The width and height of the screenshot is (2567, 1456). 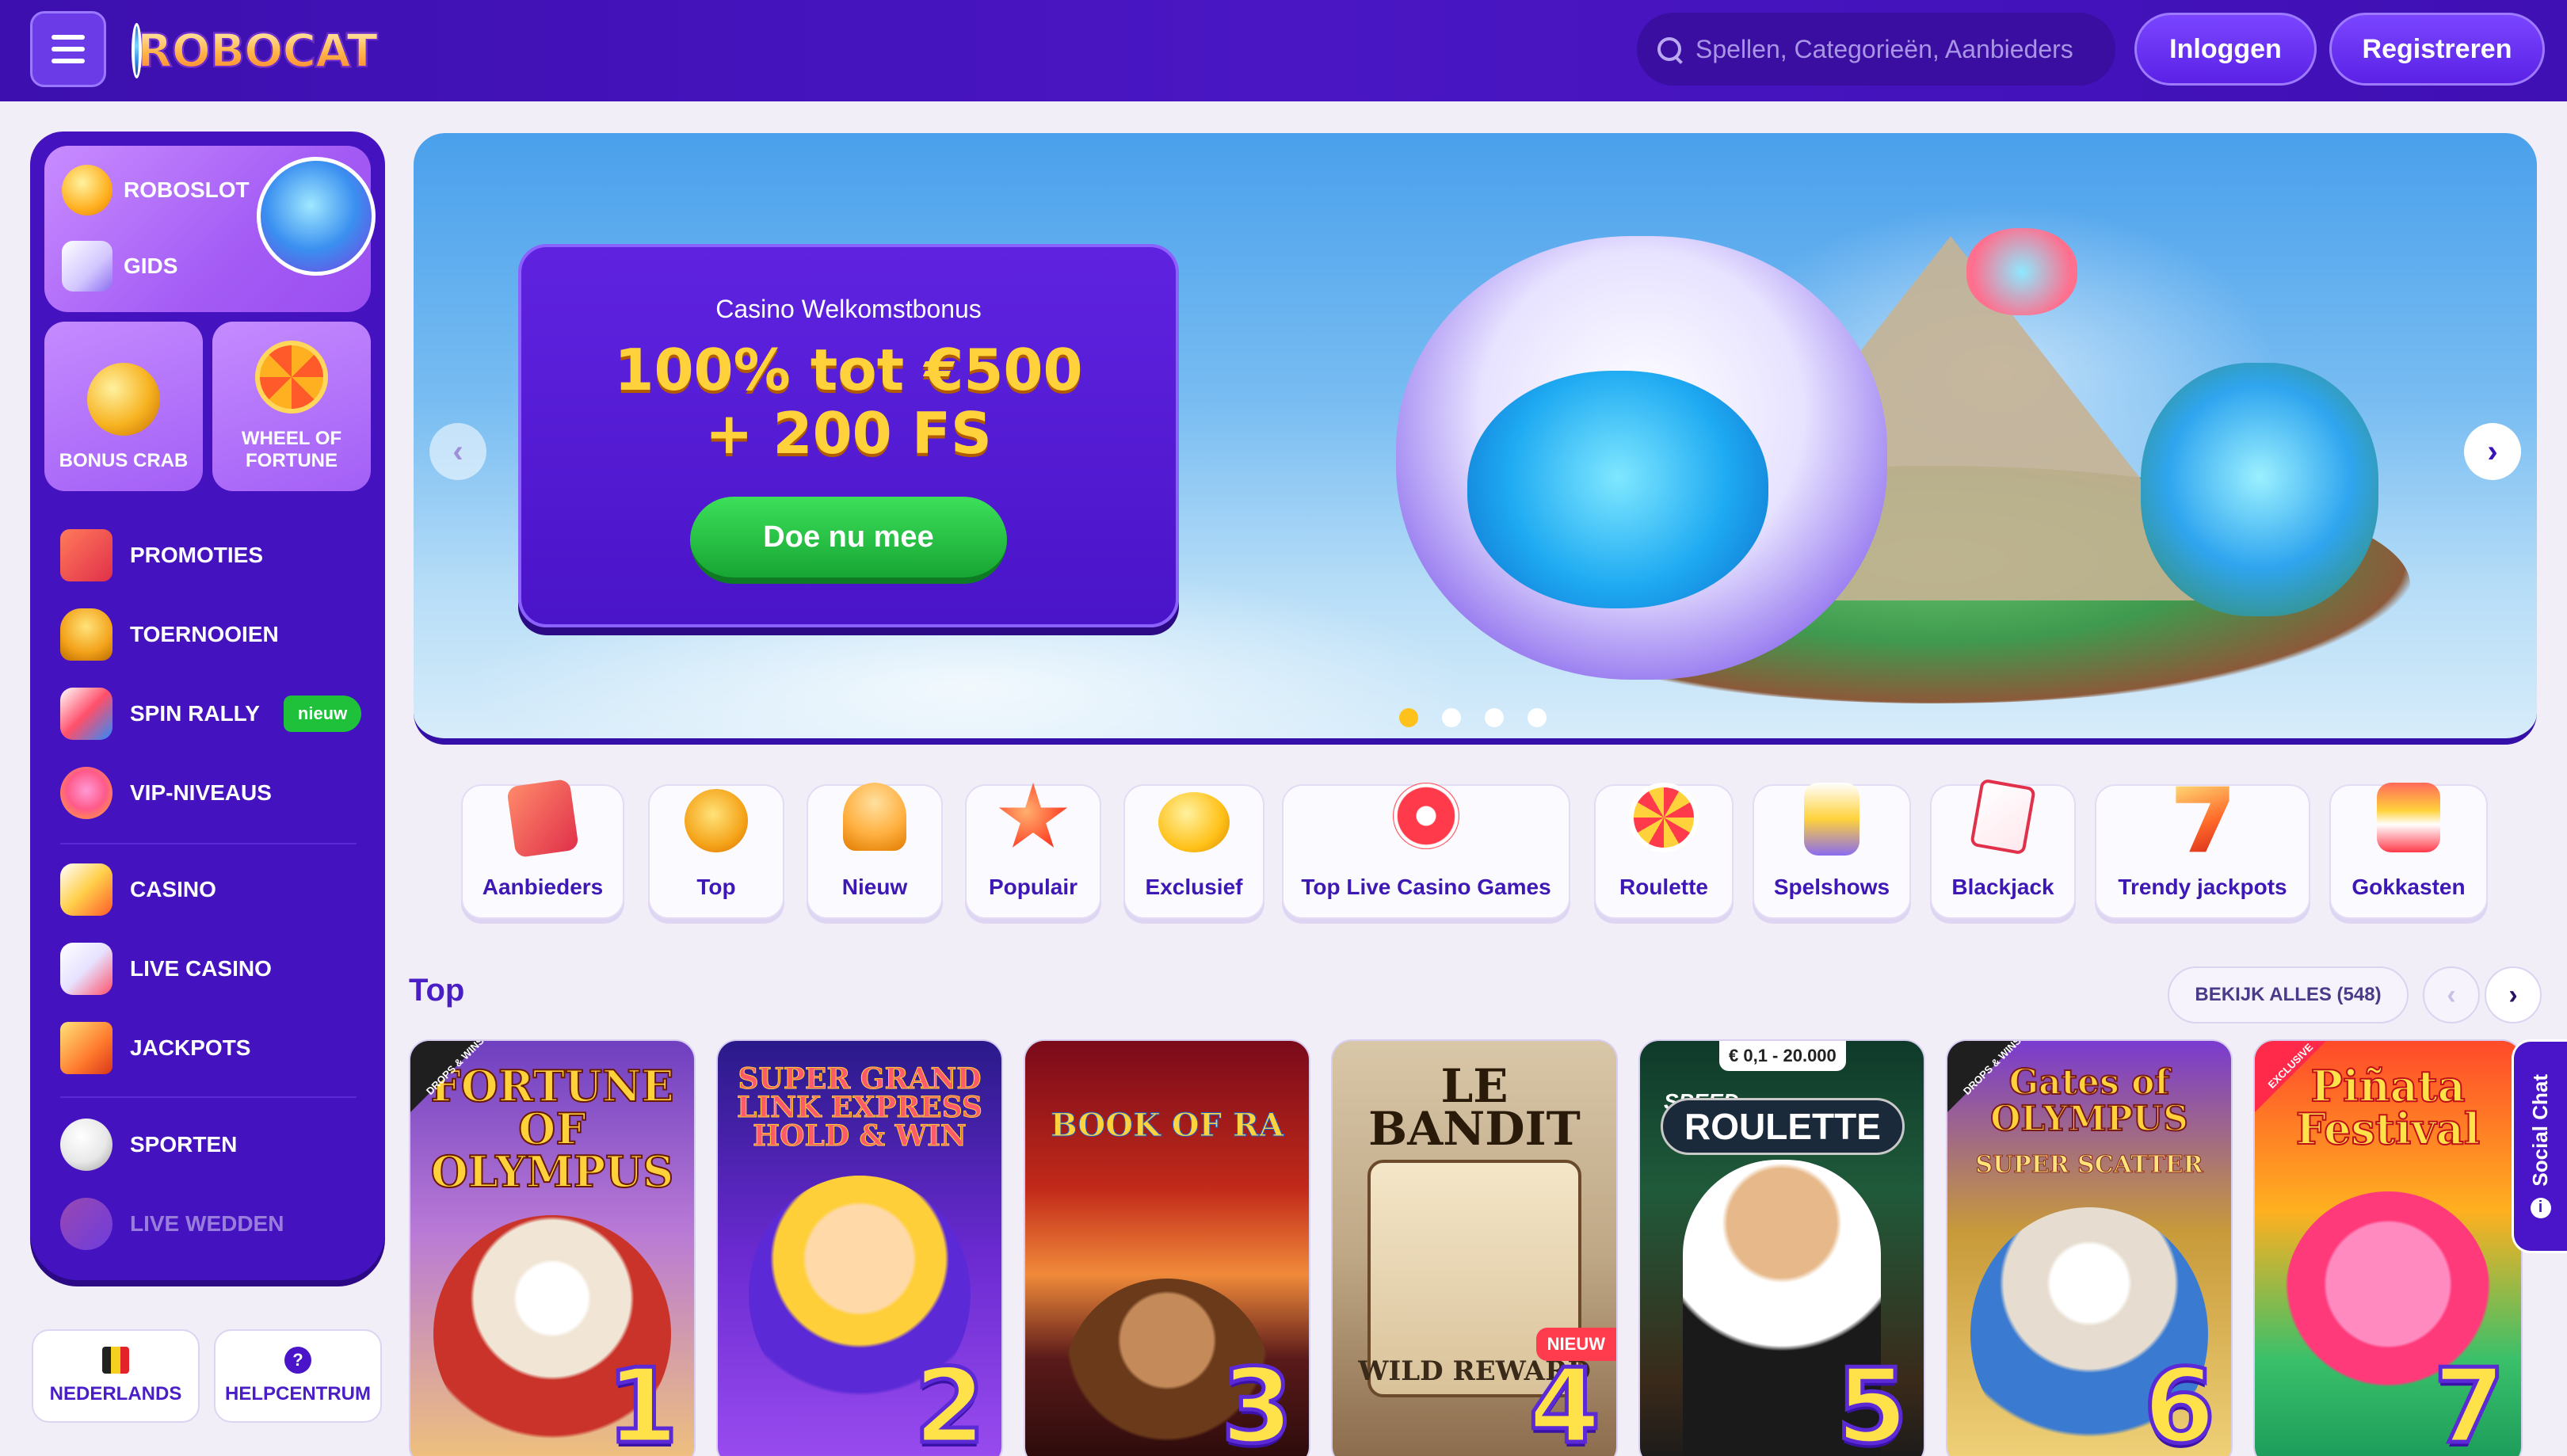 What do you see at coordinates (1669, 49) in the screenshot?
I see `search-icon` at bounding box center [1669, 49].